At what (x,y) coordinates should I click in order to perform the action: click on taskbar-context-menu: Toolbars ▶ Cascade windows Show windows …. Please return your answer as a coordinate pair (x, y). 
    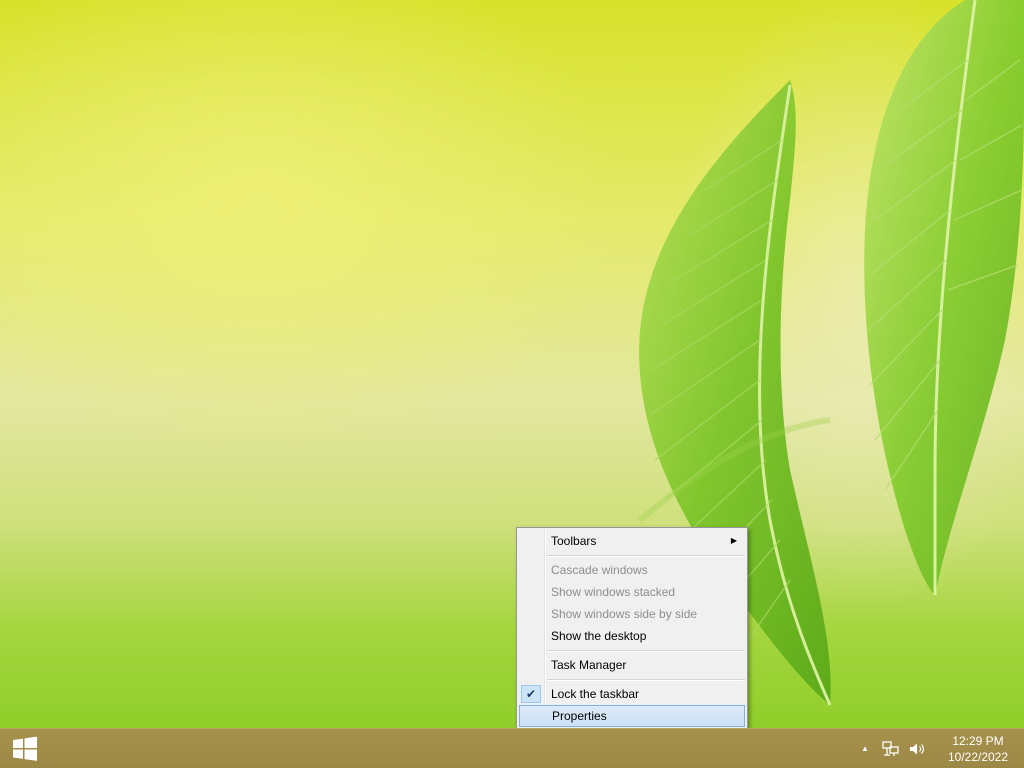
    Looking at the image, I should click on (632, 628).